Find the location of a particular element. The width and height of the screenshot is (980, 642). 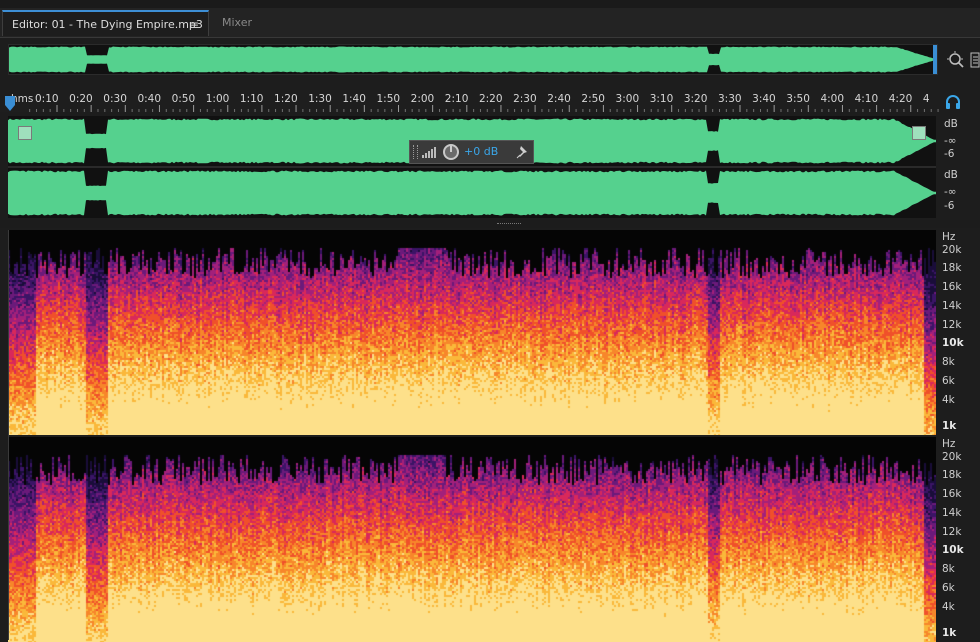

waveform-channel-right is located at coordinates (472, 193).